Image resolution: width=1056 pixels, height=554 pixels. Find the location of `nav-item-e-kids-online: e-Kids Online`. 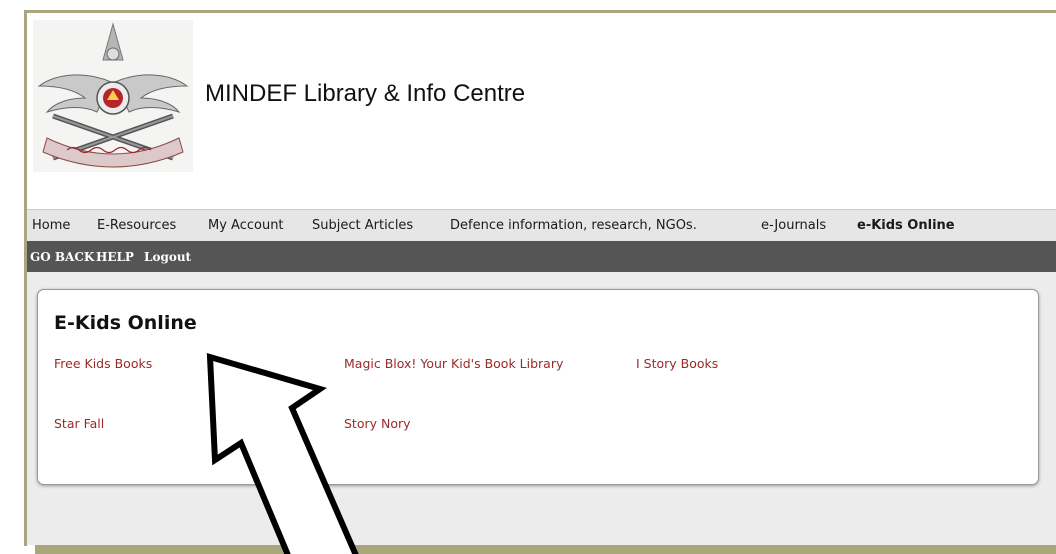

nav-item-e-kids-online: e-Kids Online is located at coordinates (906, 225).